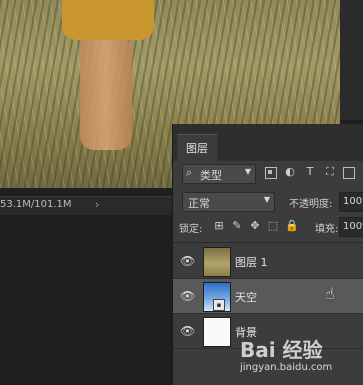  I want to click on blend-row: 正常 ▼ 不透明度: 100%, so click(268, 202).